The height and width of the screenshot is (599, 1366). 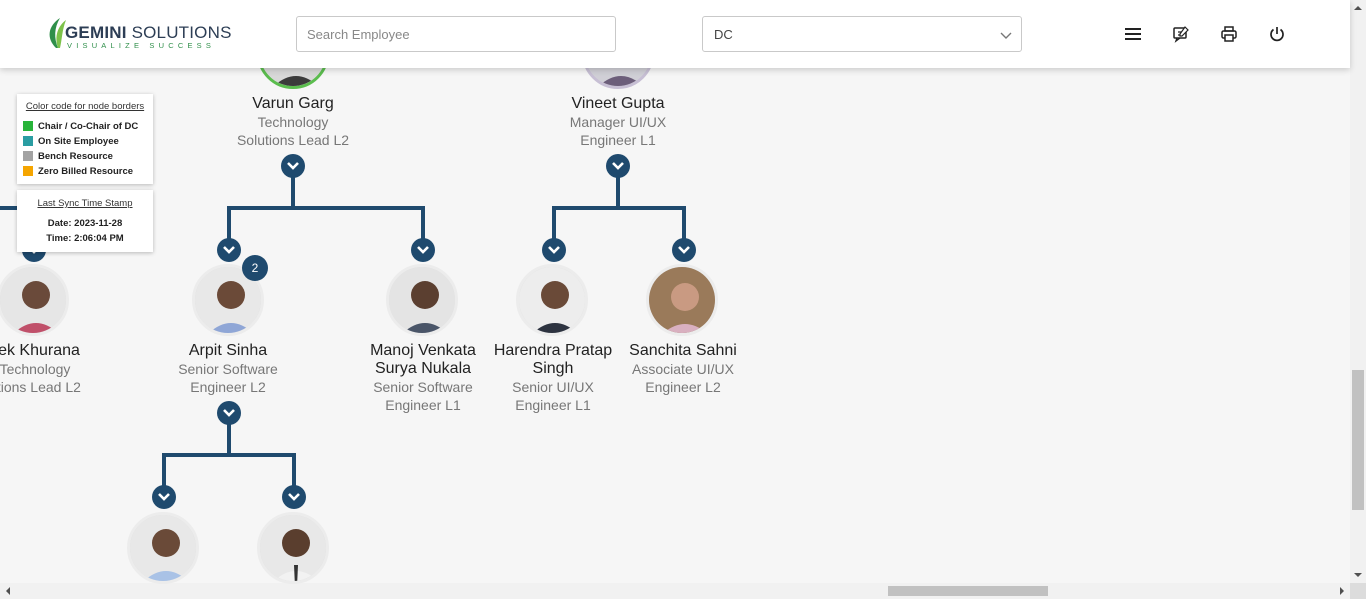 I want to click on expand-toggle-manoj, so click(x=423, y=250).